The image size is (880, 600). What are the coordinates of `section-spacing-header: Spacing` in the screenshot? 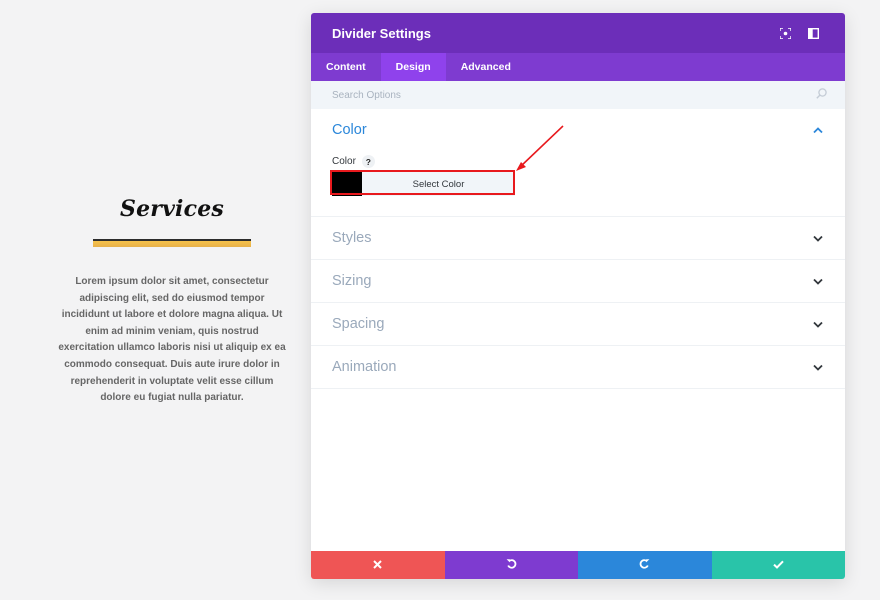 It's located at (578, 324).